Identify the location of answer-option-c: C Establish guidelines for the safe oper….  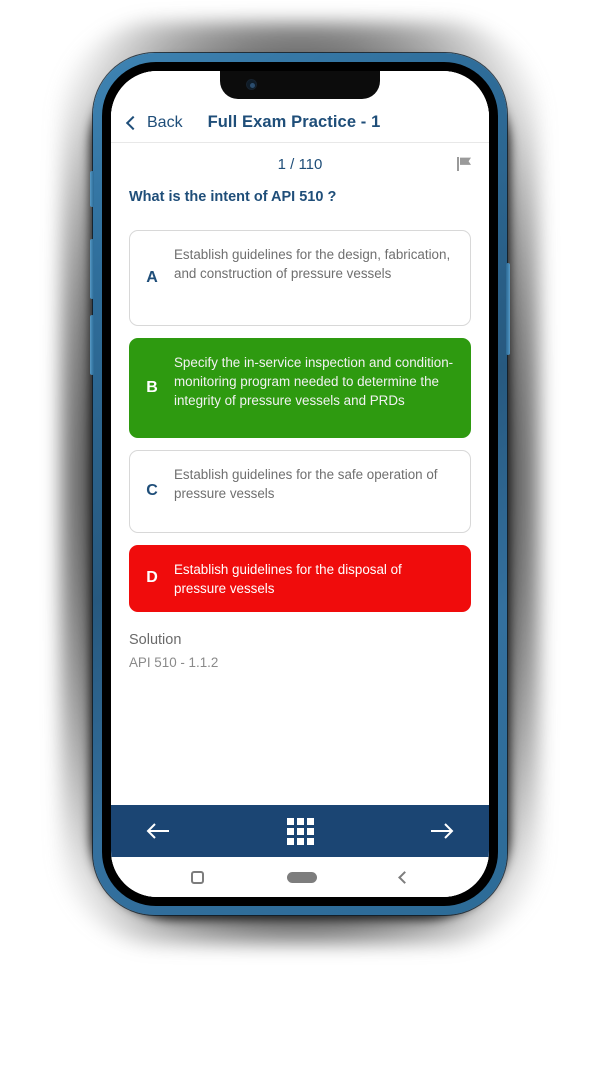
(300, 491).